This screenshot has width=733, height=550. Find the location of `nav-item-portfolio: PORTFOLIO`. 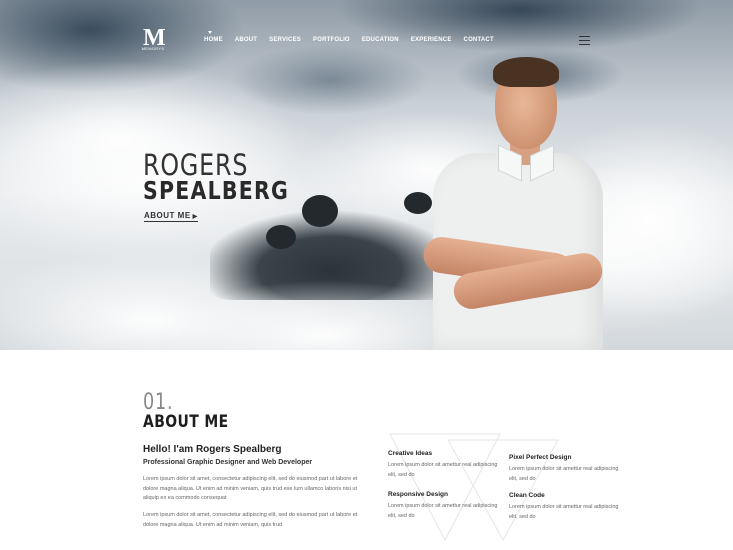

nav-item-portfolio: PORTFOLIO is located at coordinates (331, 40).